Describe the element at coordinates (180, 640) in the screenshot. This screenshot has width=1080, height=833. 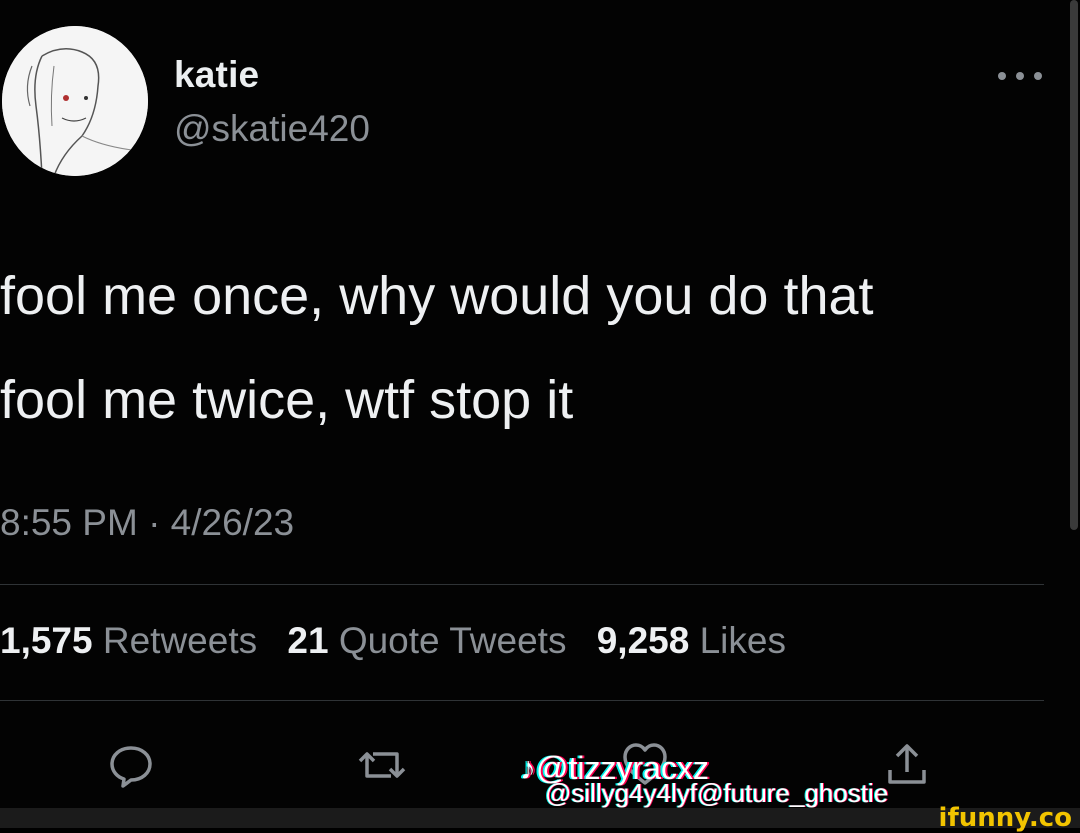
I see `retweets-label: Retweets` at that location.